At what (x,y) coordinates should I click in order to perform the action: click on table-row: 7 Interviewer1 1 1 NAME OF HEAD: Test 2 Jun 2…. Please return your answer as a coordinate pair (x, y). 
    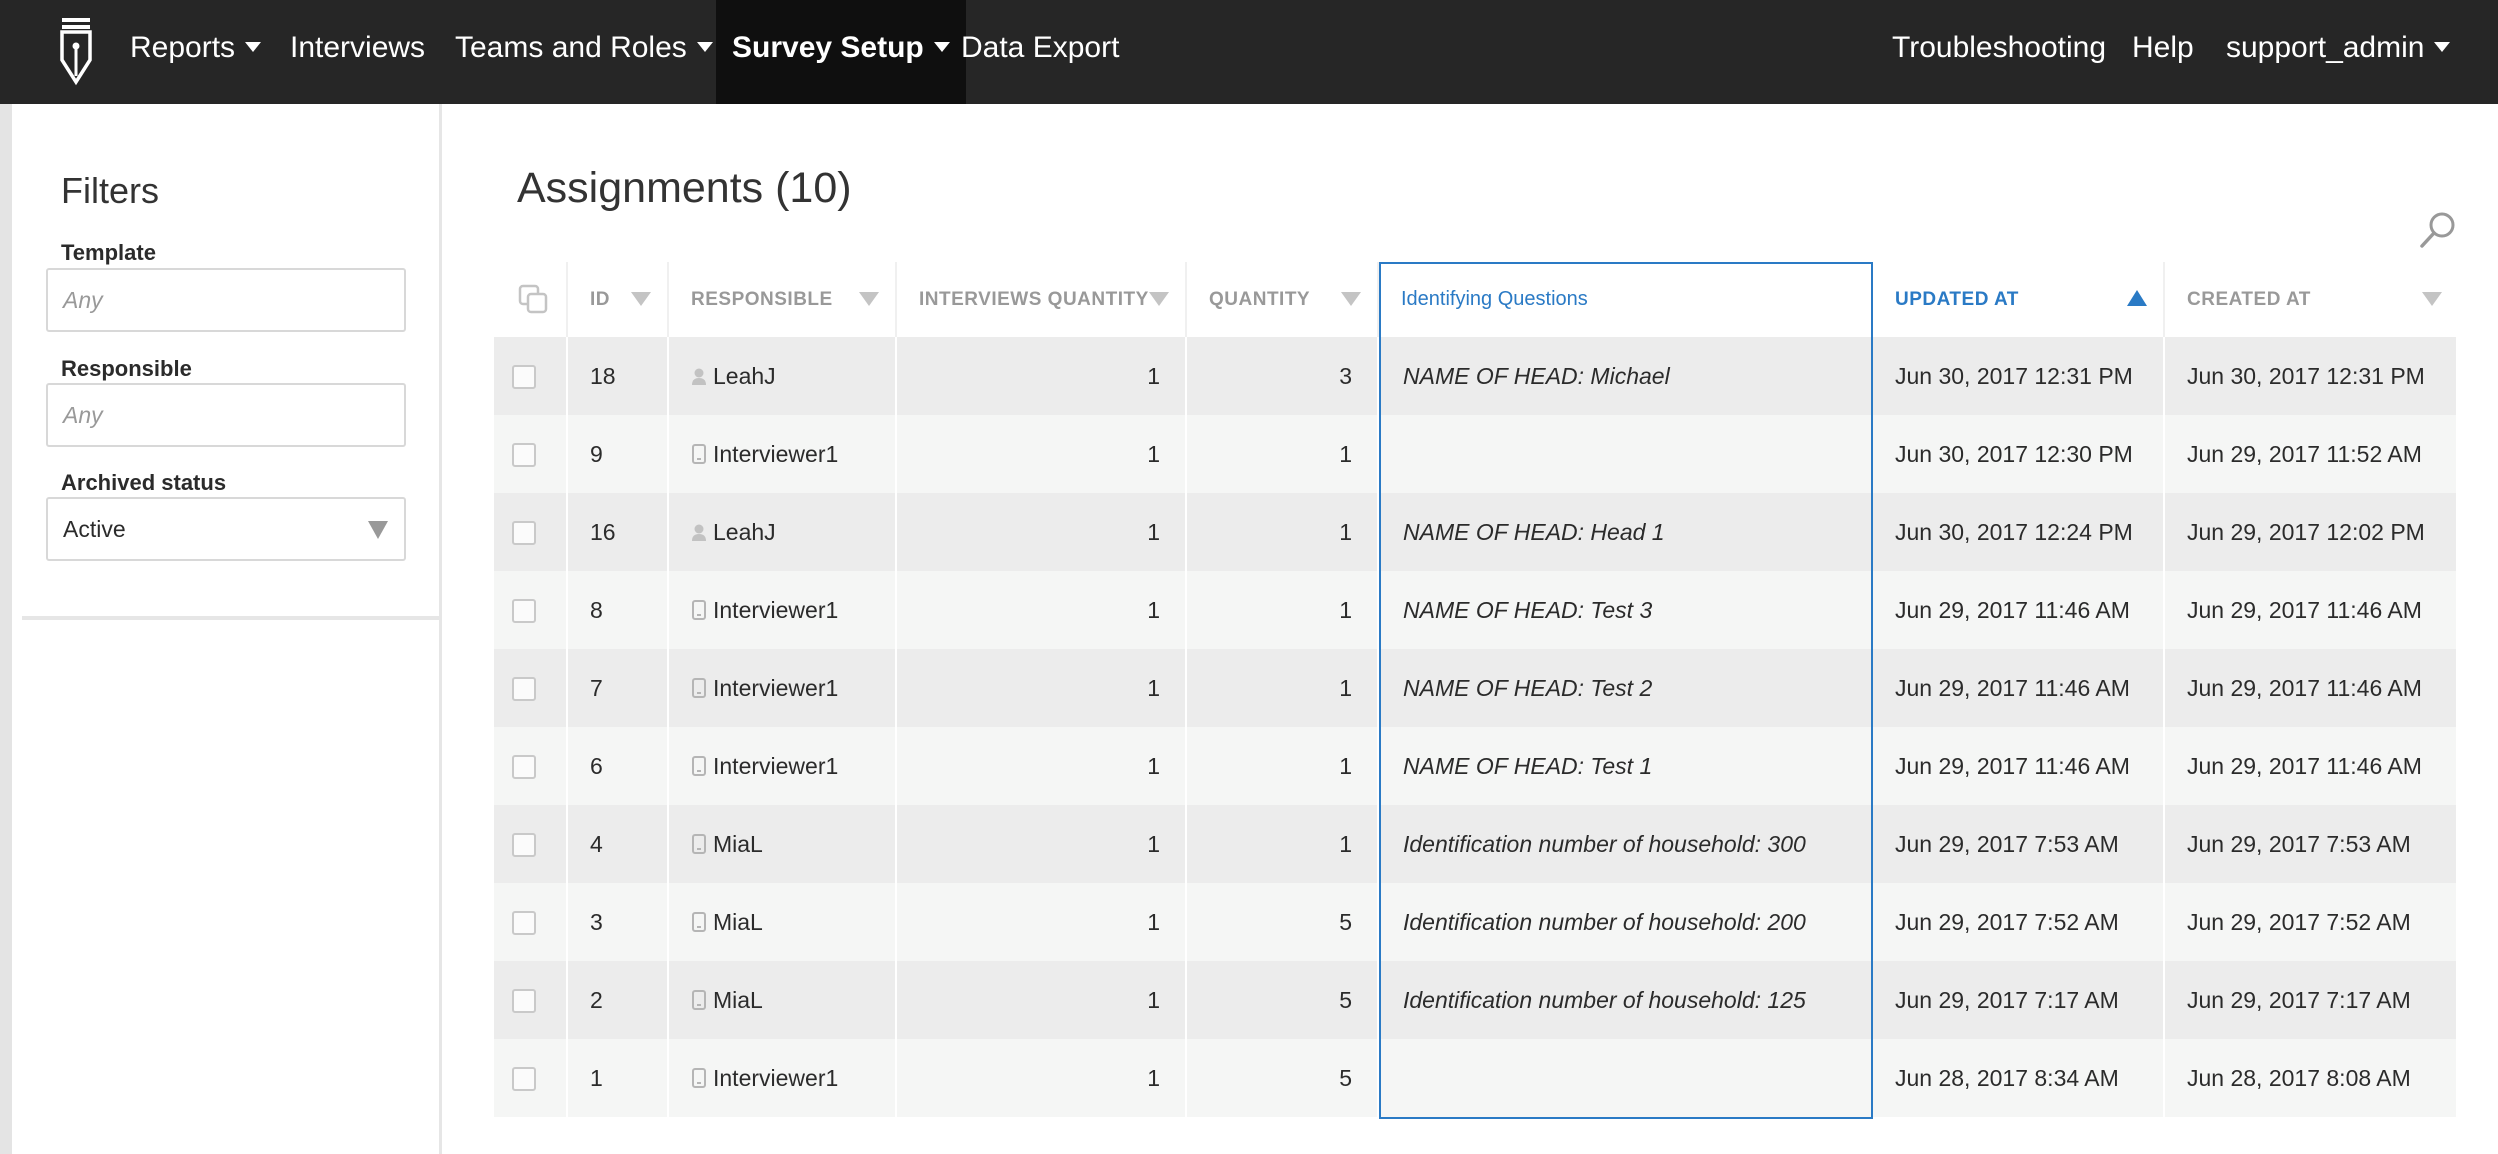
    Looking at the image, I should click on (1476, 688).